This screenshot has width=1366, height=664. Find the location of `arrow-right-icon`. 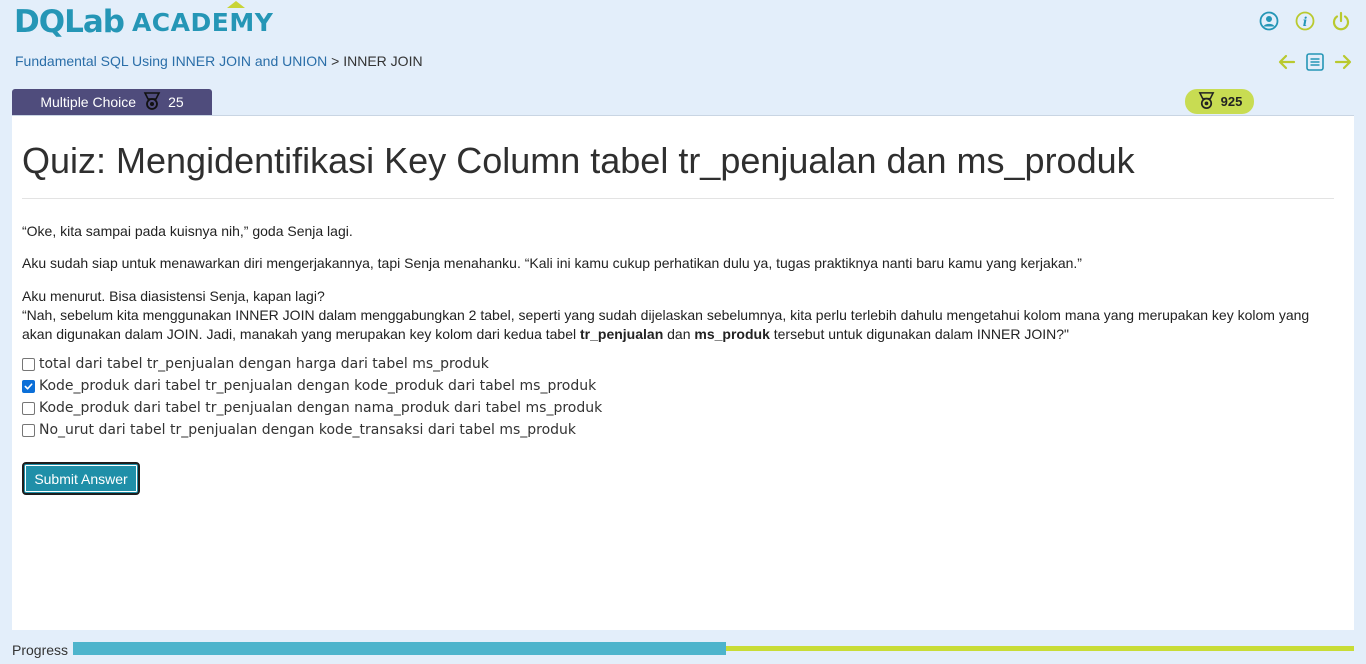

arrow-right-icon is located at coordinates (1343, 62).